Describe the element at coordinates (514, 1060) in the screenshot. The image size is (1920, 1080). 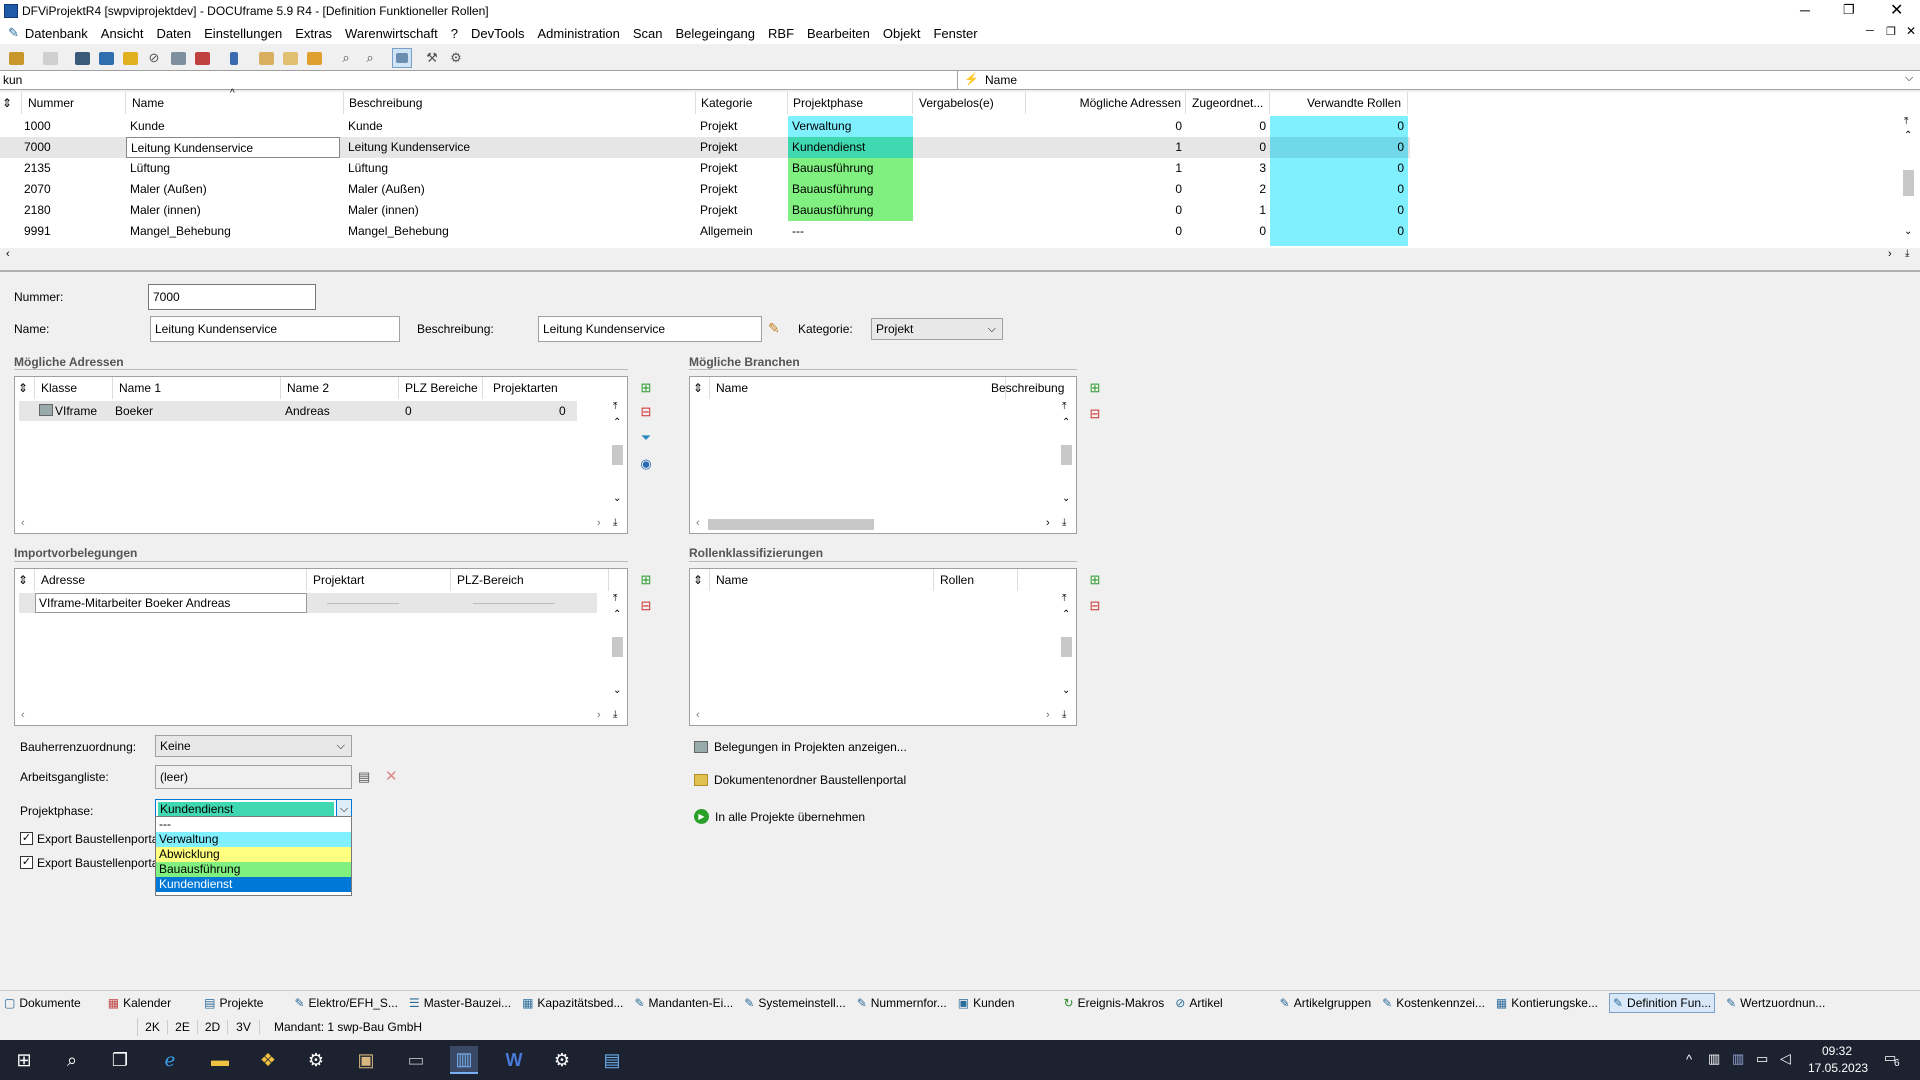
I see `word-icon: W` at that location.